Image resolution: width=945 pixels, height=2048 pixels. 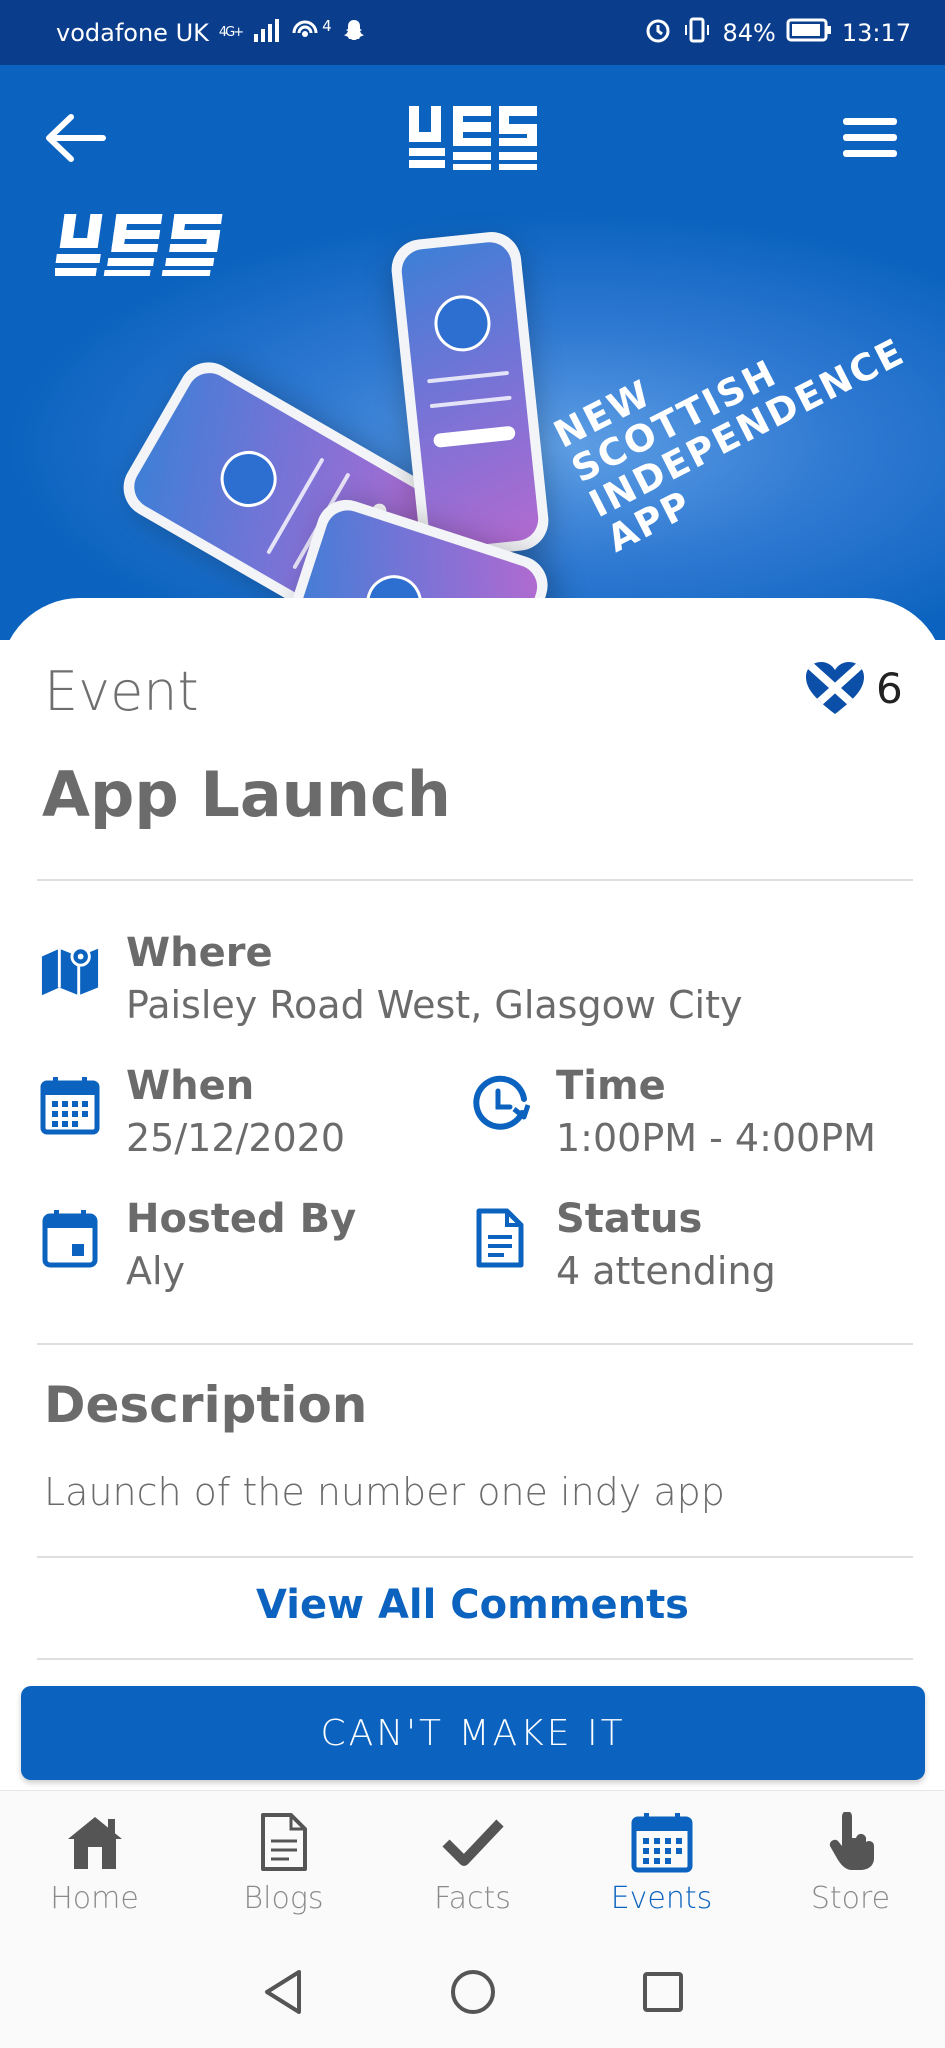 I want to click on carrier-name: vodafone UK, so click(x=132, y=32).